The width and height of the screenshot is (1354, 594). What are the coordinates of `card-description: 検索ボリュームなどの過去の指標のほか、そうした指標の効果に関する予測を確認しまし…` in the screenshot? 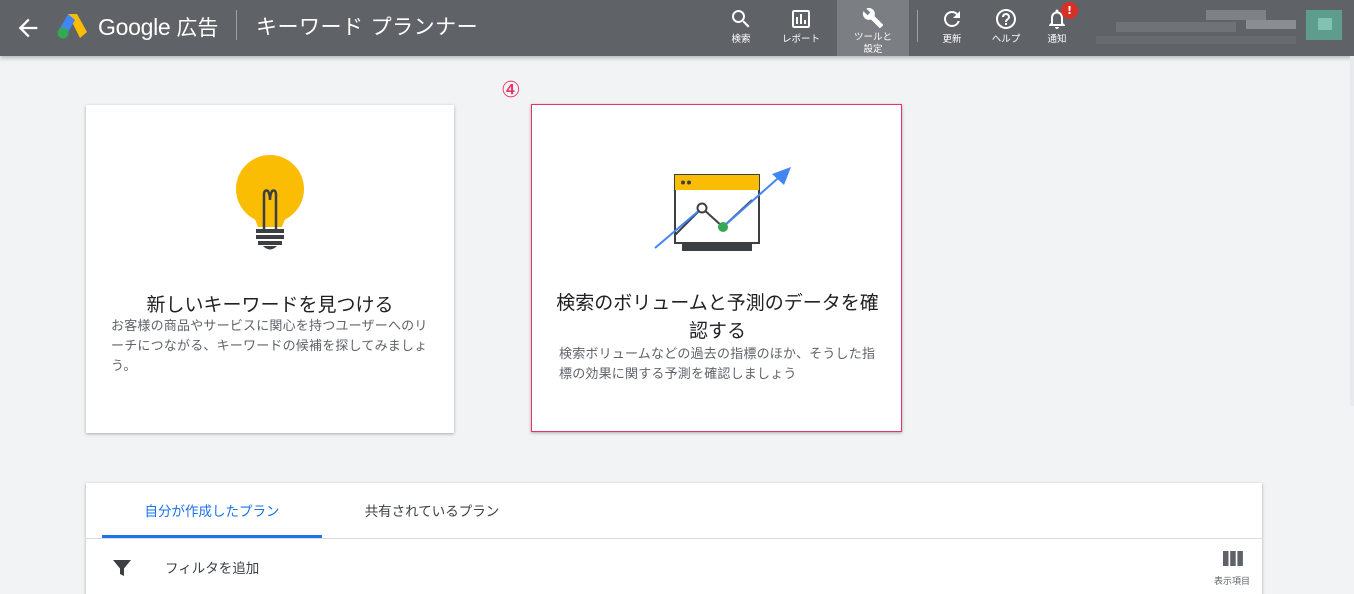 It's located at (717, 364).